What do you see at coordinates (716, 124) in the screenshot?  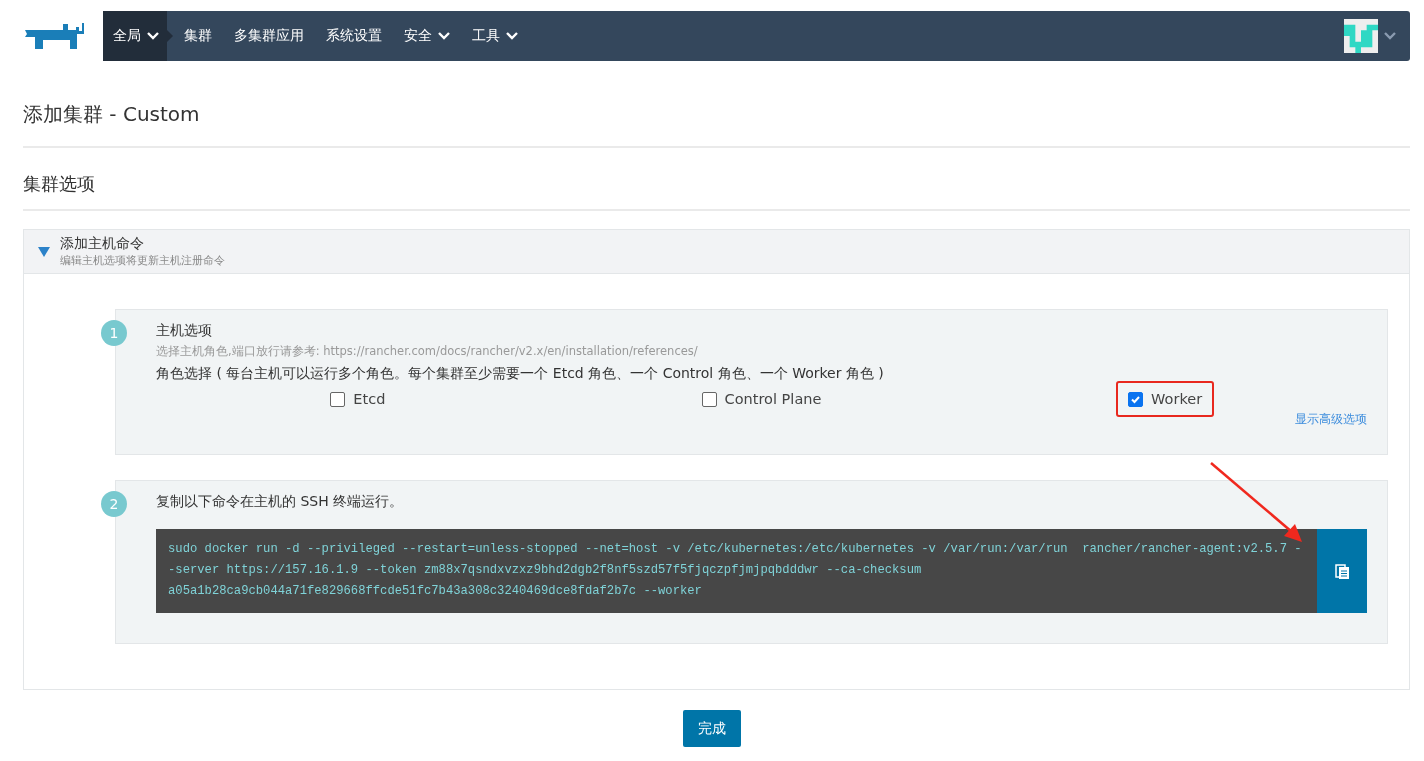 I see `page-title: 添加集群 - Custom` at bounding box center [716, 124].